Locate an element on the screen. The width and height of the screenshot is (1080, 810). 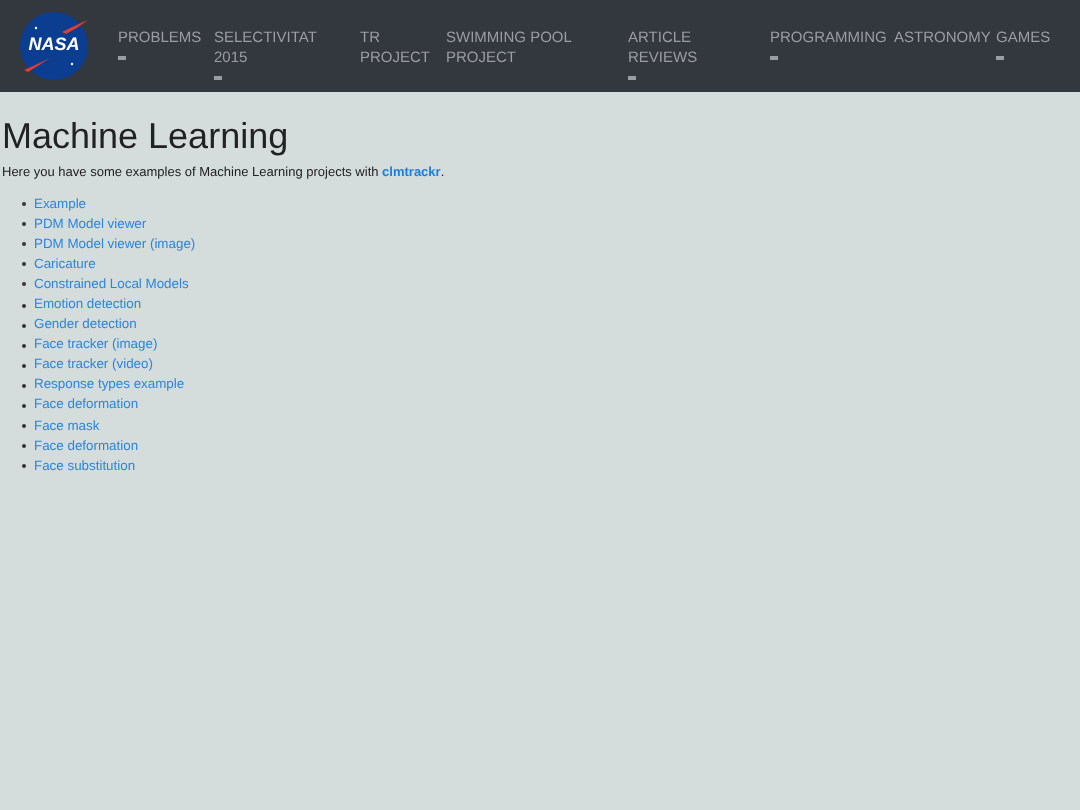
logo-icon: NASA is located at coordinates (54, 46).